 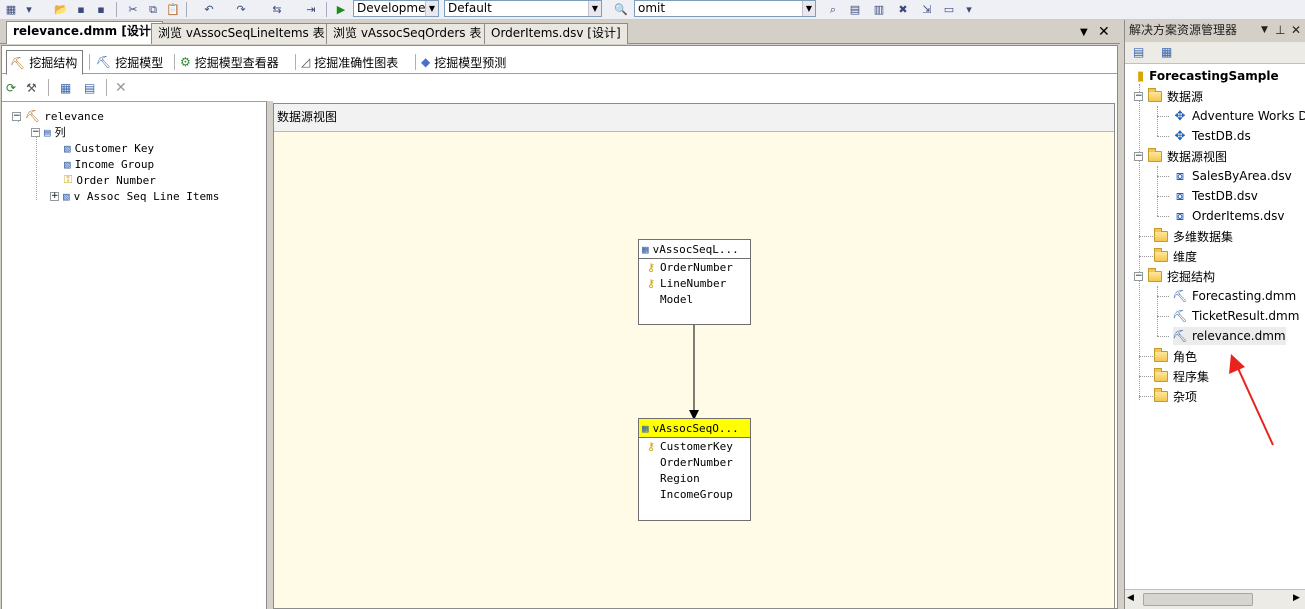 What do you see at coordinates (45, 62) in the screenshot?
I see `tab-mining-structure: ⛏ 挖掘结构` at bounding box center [45, 62].